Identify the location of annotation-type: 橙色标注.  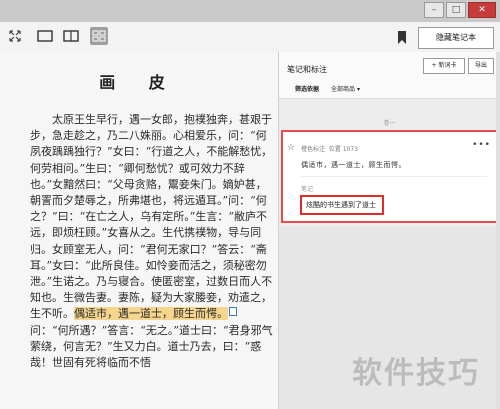
(313, 149).